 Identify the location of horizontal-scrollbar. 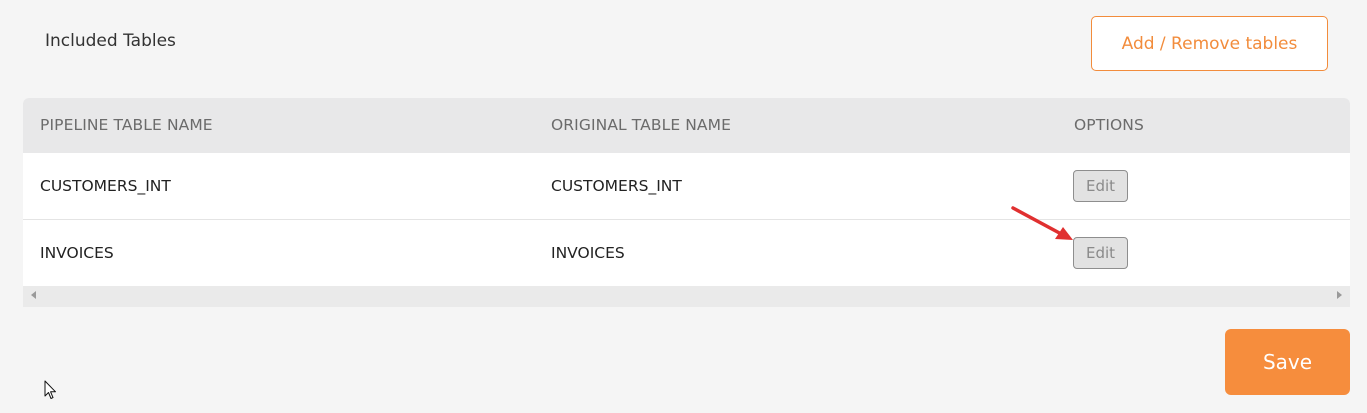
(686, 296).